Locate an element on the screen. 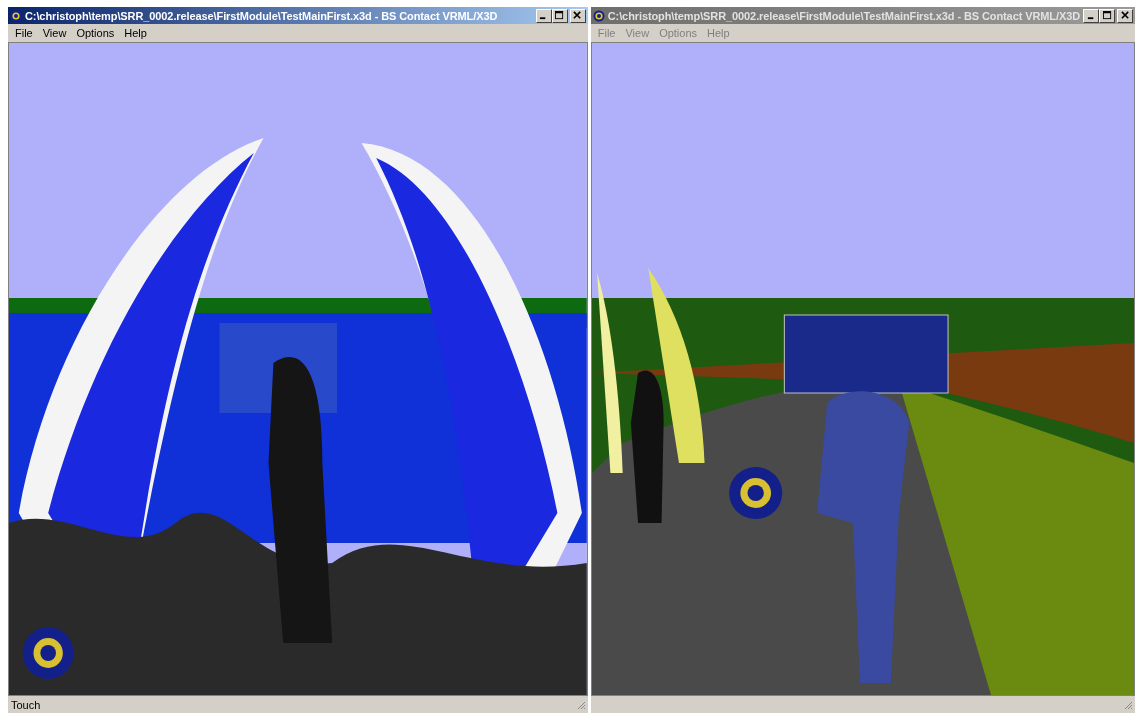 This screenshot has width=1135, height=713. menu-item: Options is located at coordinates (95, 33).